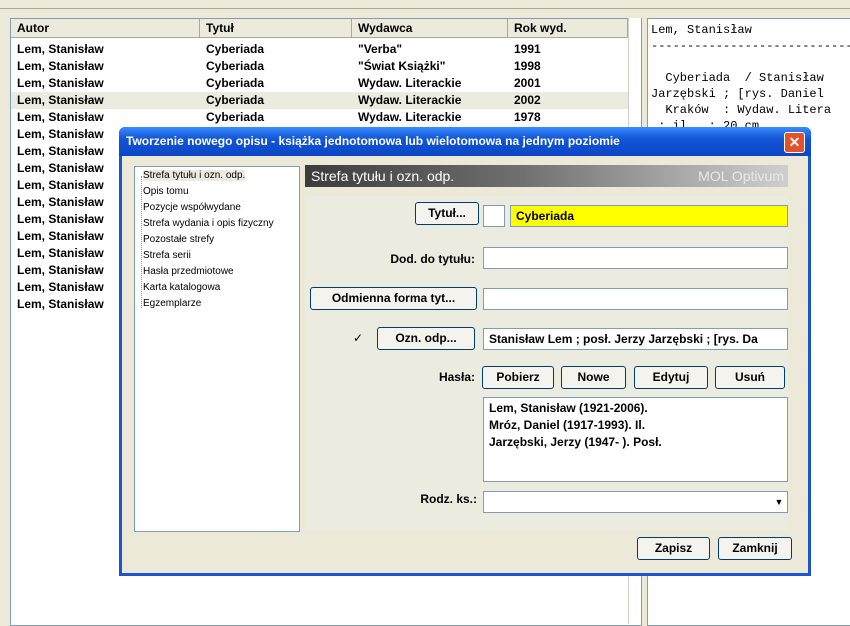  What do you see at coordinates (755, 548) in the screenshot?
I see `close-button: Zamknij` at bounding box center [755, 548].